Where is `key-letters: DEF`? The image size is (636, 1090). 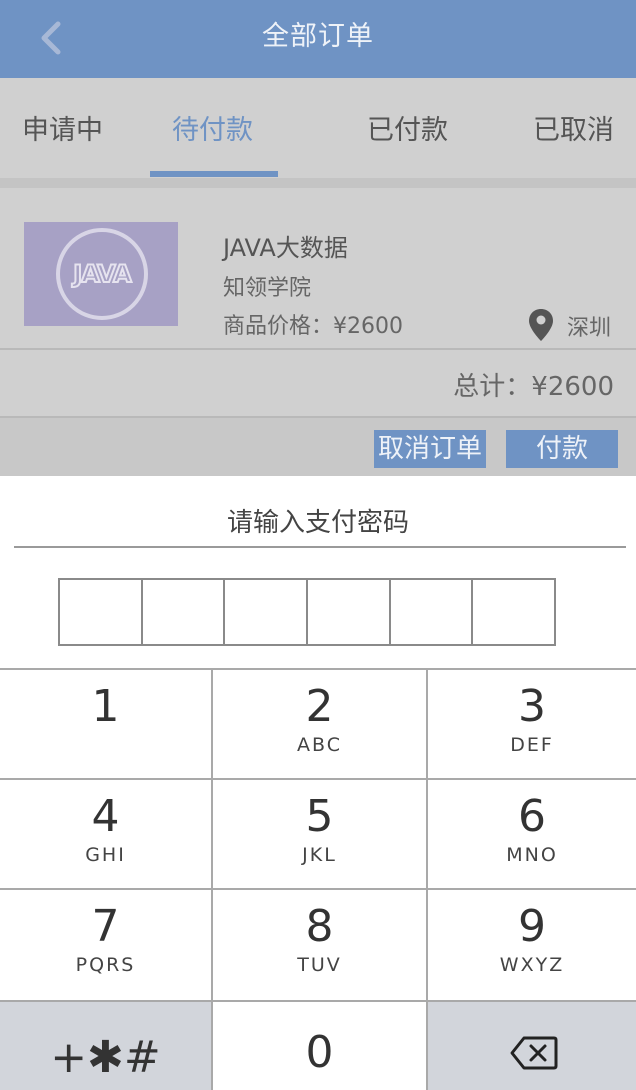
key-letters: DEF is located at coordinates (532, 745).